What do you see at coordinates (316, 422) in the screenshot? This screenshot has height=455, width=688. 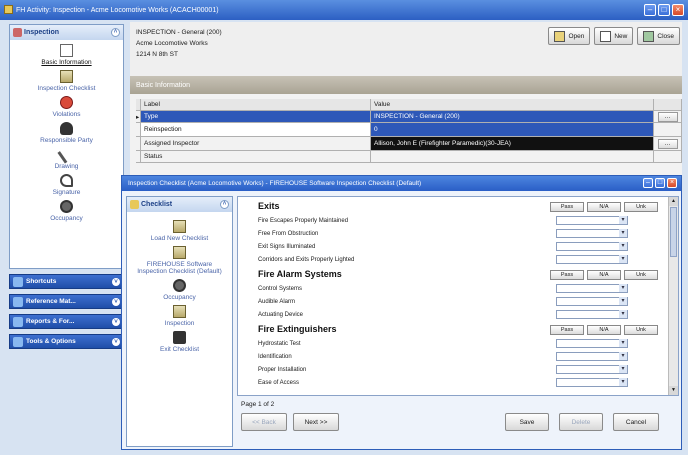 I see `next-button: Next >>` at bounding box center [316, 422].